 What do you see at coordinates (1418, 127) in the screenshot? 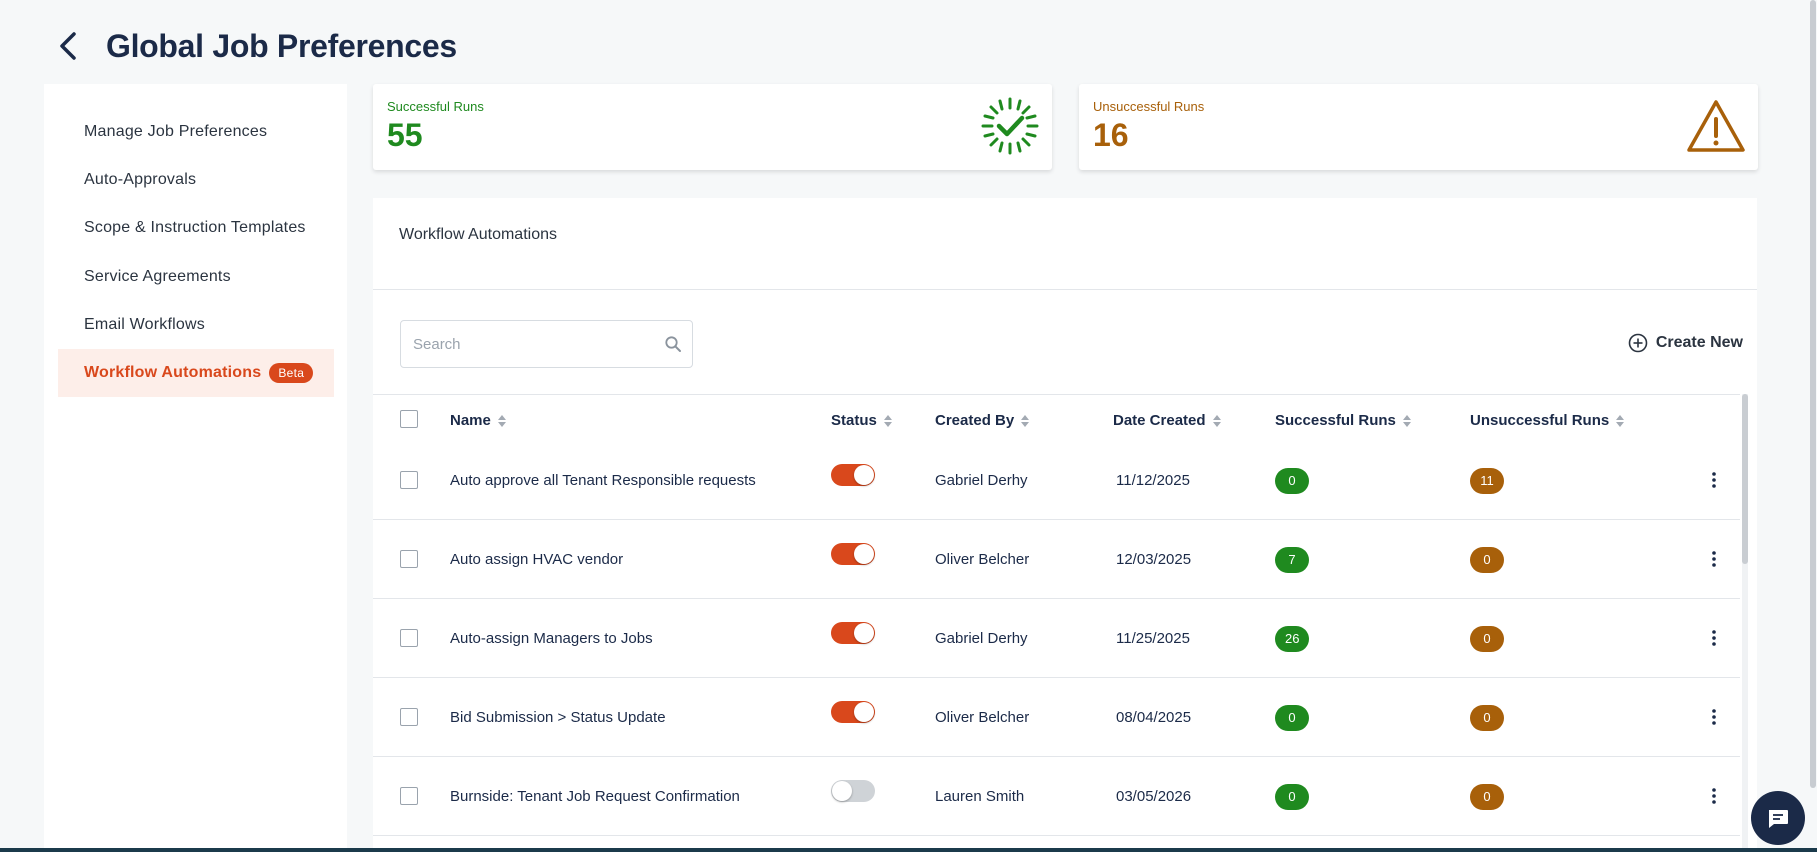
I see `unsuccessful-runs-card: Unsuccessful Runs 16` at bounding box center [1418, 127].